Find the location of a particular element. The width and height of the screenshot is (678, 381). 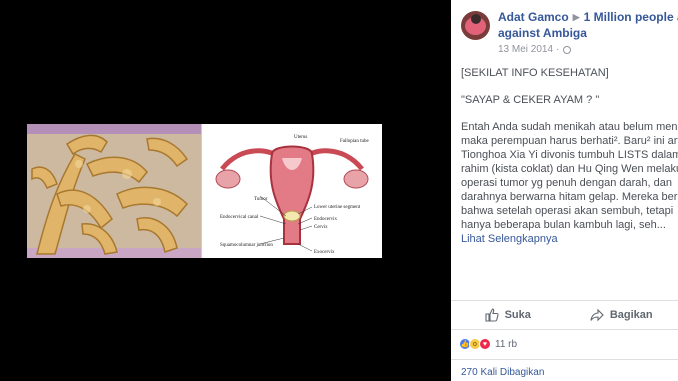

divider is located at coordinates (564, 359).